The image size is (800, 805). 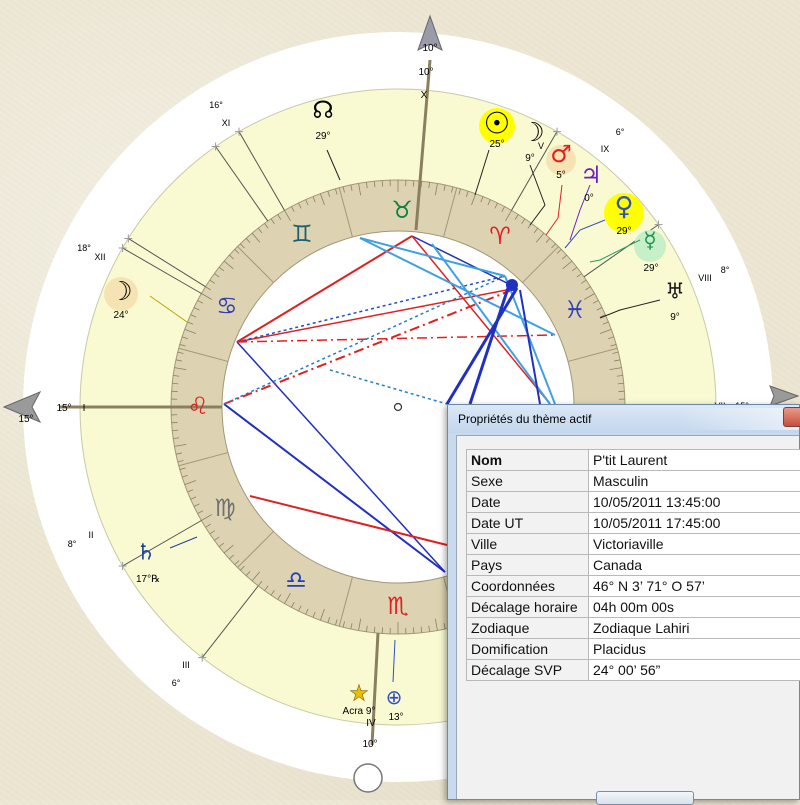 I want to click on aries-icon: ♈, so click(x=500, y=236).